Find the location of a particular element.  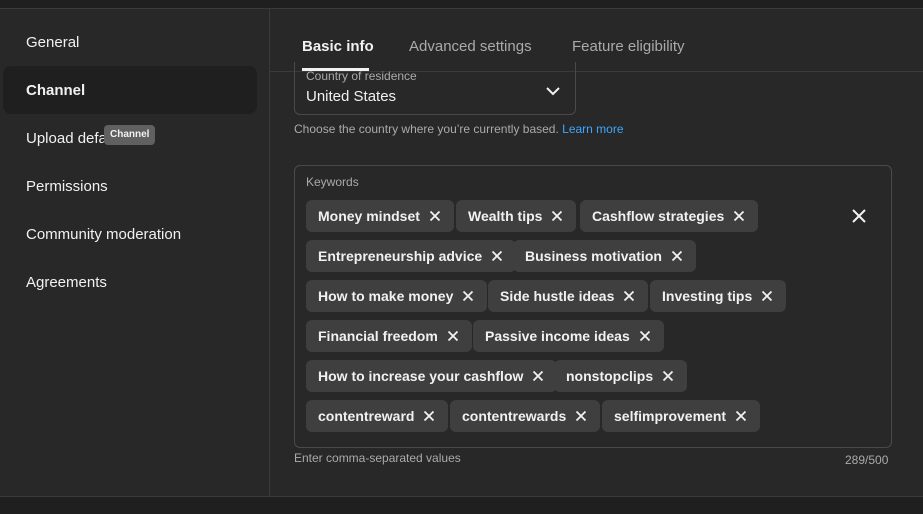

sidebar-item-general: General is located at coordinates (130, 42).